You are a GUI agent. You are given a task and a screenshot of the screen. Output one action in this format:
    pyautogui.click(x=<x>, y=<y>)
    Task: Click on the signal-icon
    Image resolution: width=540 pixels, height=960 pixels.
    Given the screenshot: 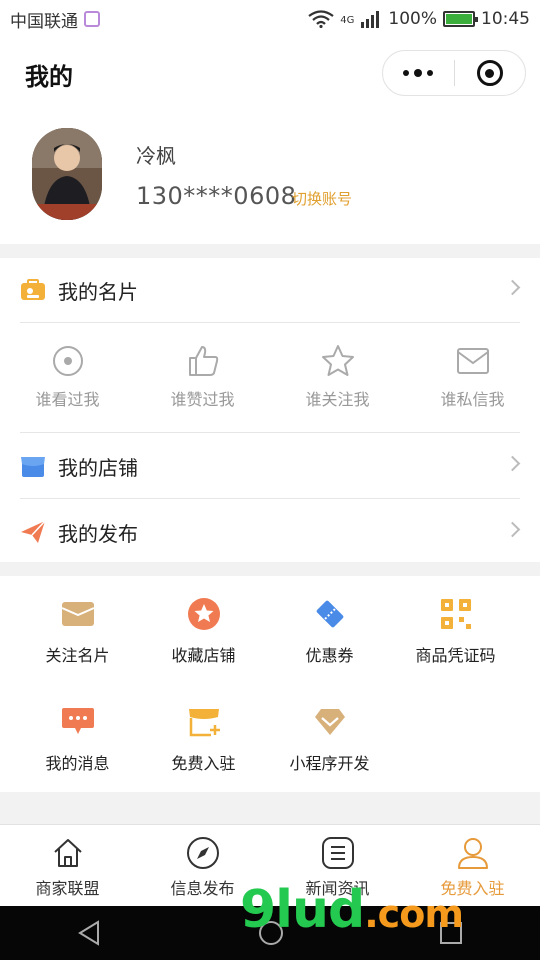 What is the action you would take?
    pyautogui.click(x=370, y=19)
    